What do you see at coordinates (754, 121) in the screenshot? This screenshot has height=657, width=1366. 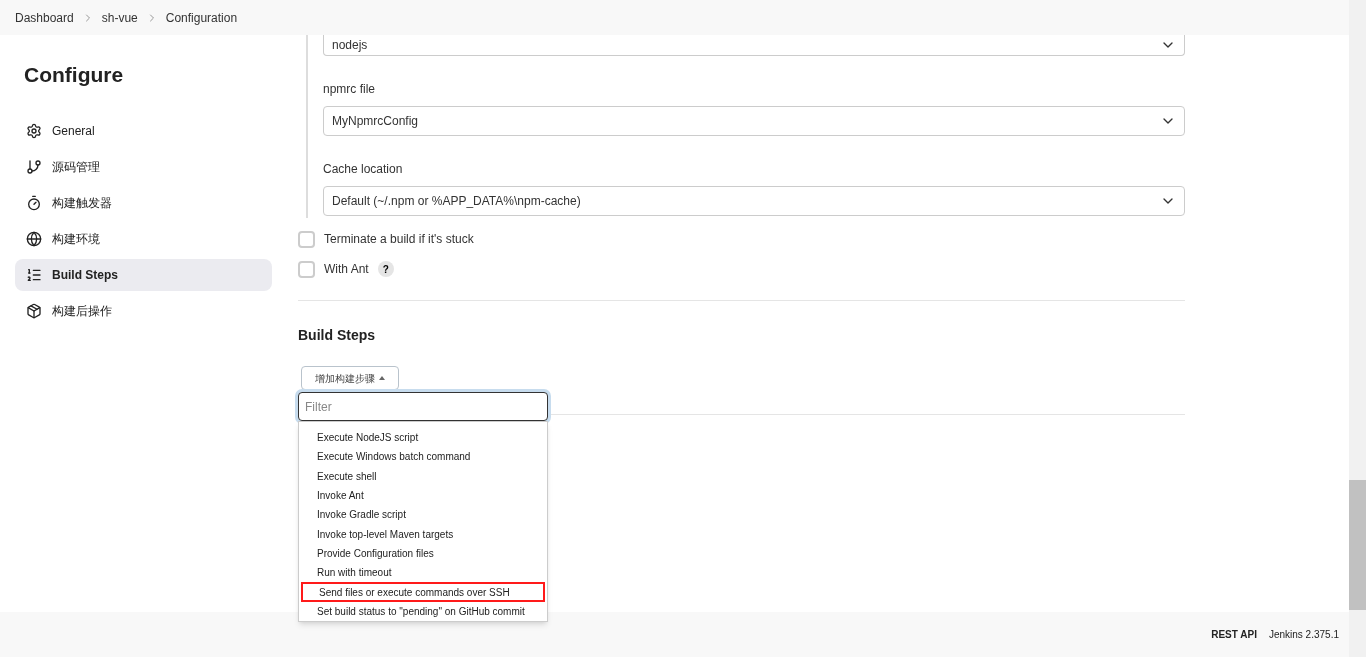 I see `select-field: MyNpmrcConfig` at bounding box center [754, 121].